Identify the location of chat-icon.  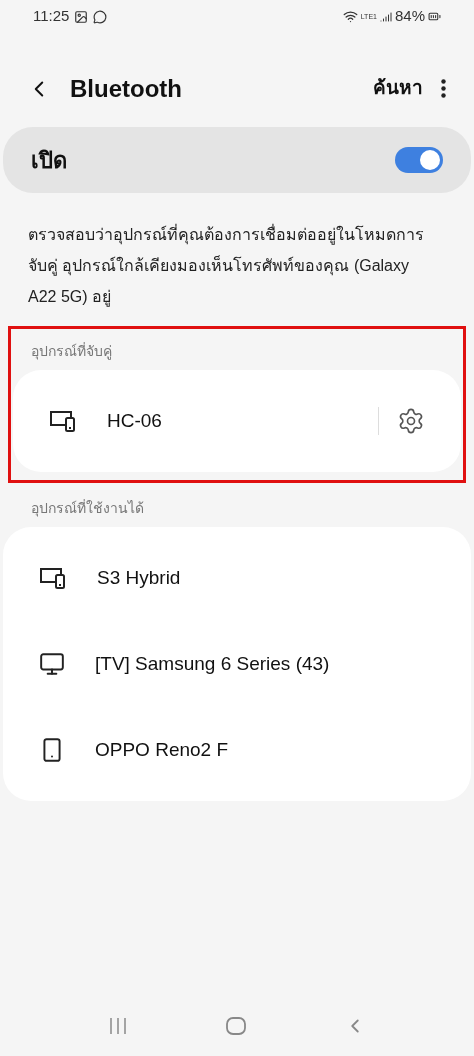
(100, 16).